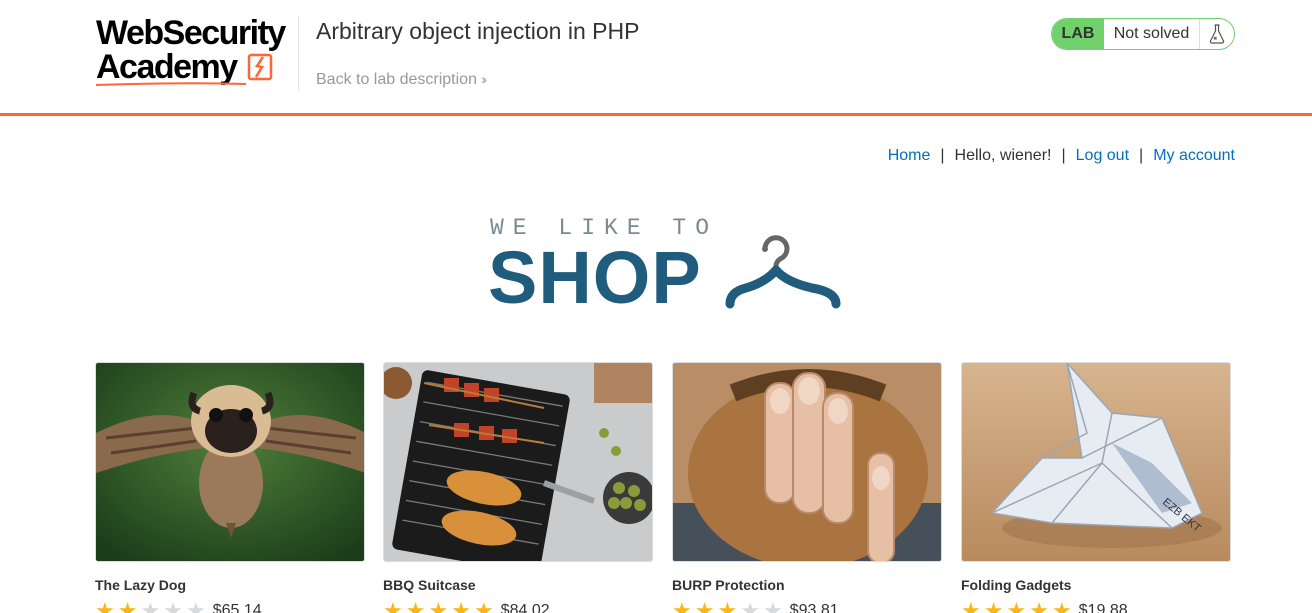 This screenshot has height=613, width=1312. I want to click on logout-link: Log out, so click(1102, 156).